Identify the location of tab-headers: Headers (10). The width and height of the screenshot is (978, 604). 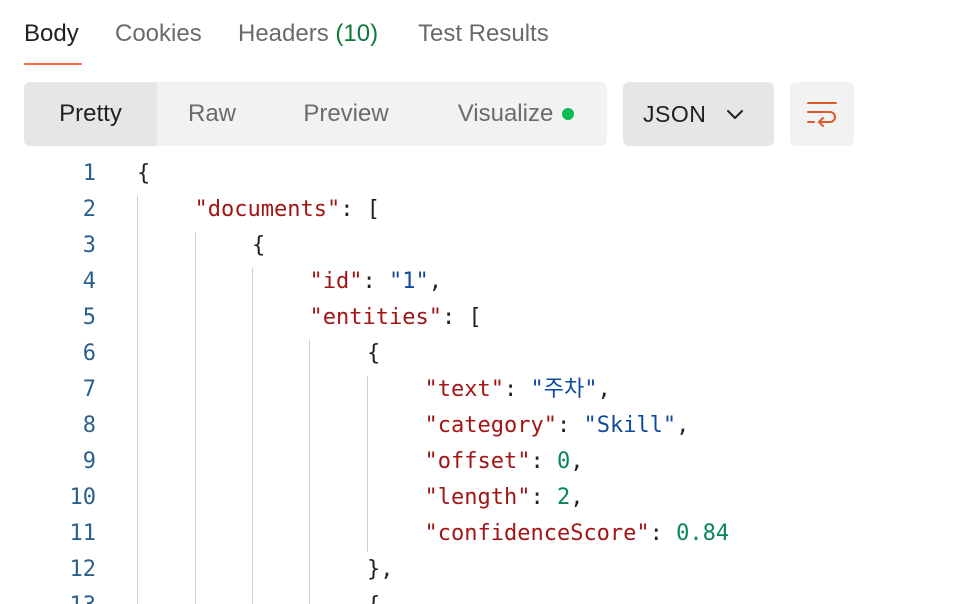
(308, 34).